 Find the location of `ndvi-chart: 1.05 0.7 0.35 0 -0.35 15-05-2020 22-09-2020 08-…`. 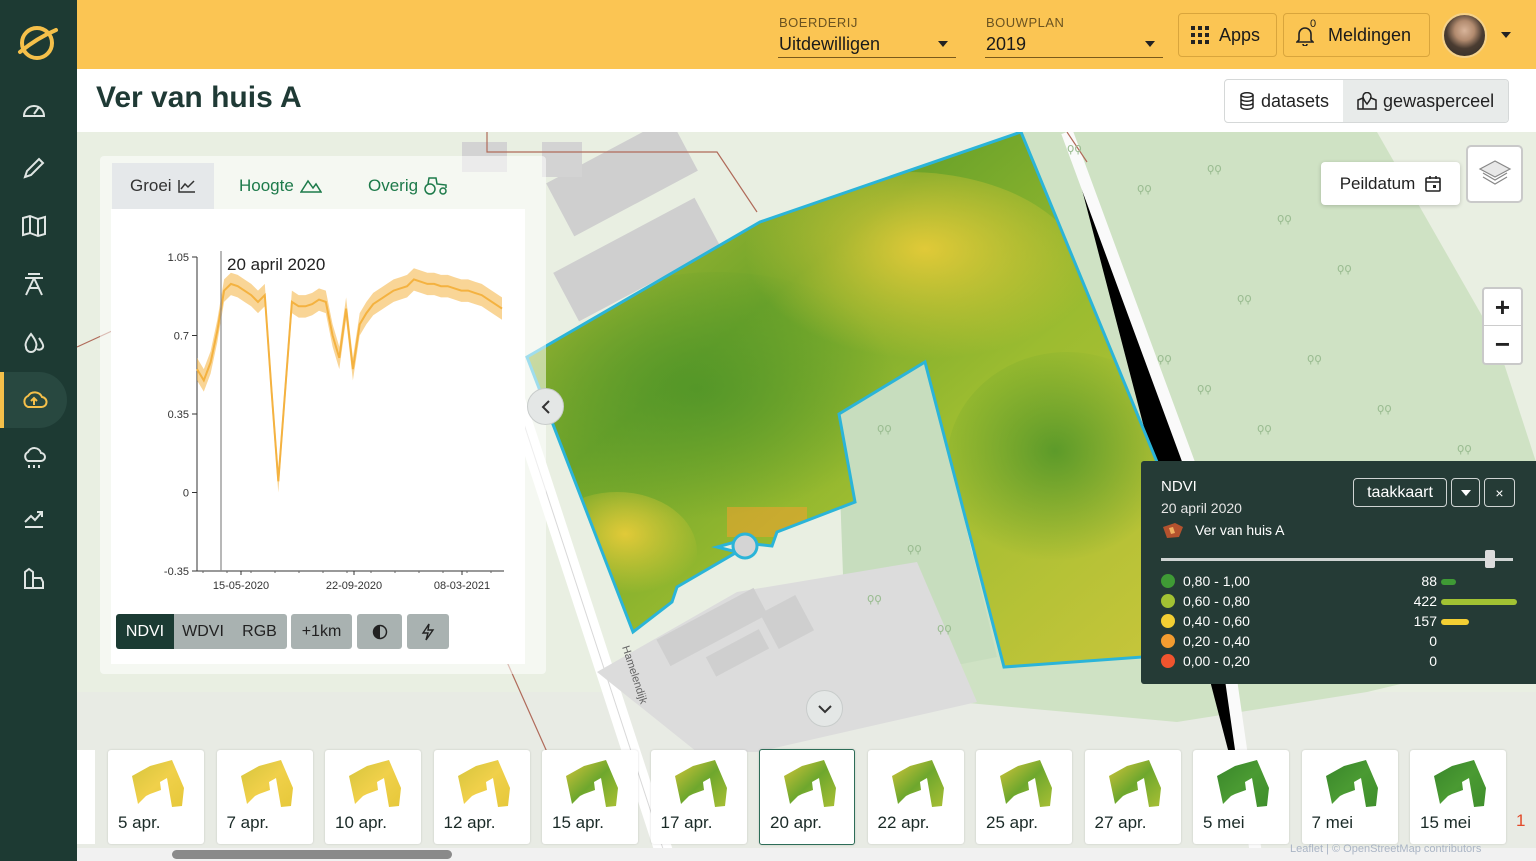

ndvi-chart: 1.05 0.7 0.35 0 -0.35 15-05-2020 22-09-2020 08-… is located at coordinates (318, 409).